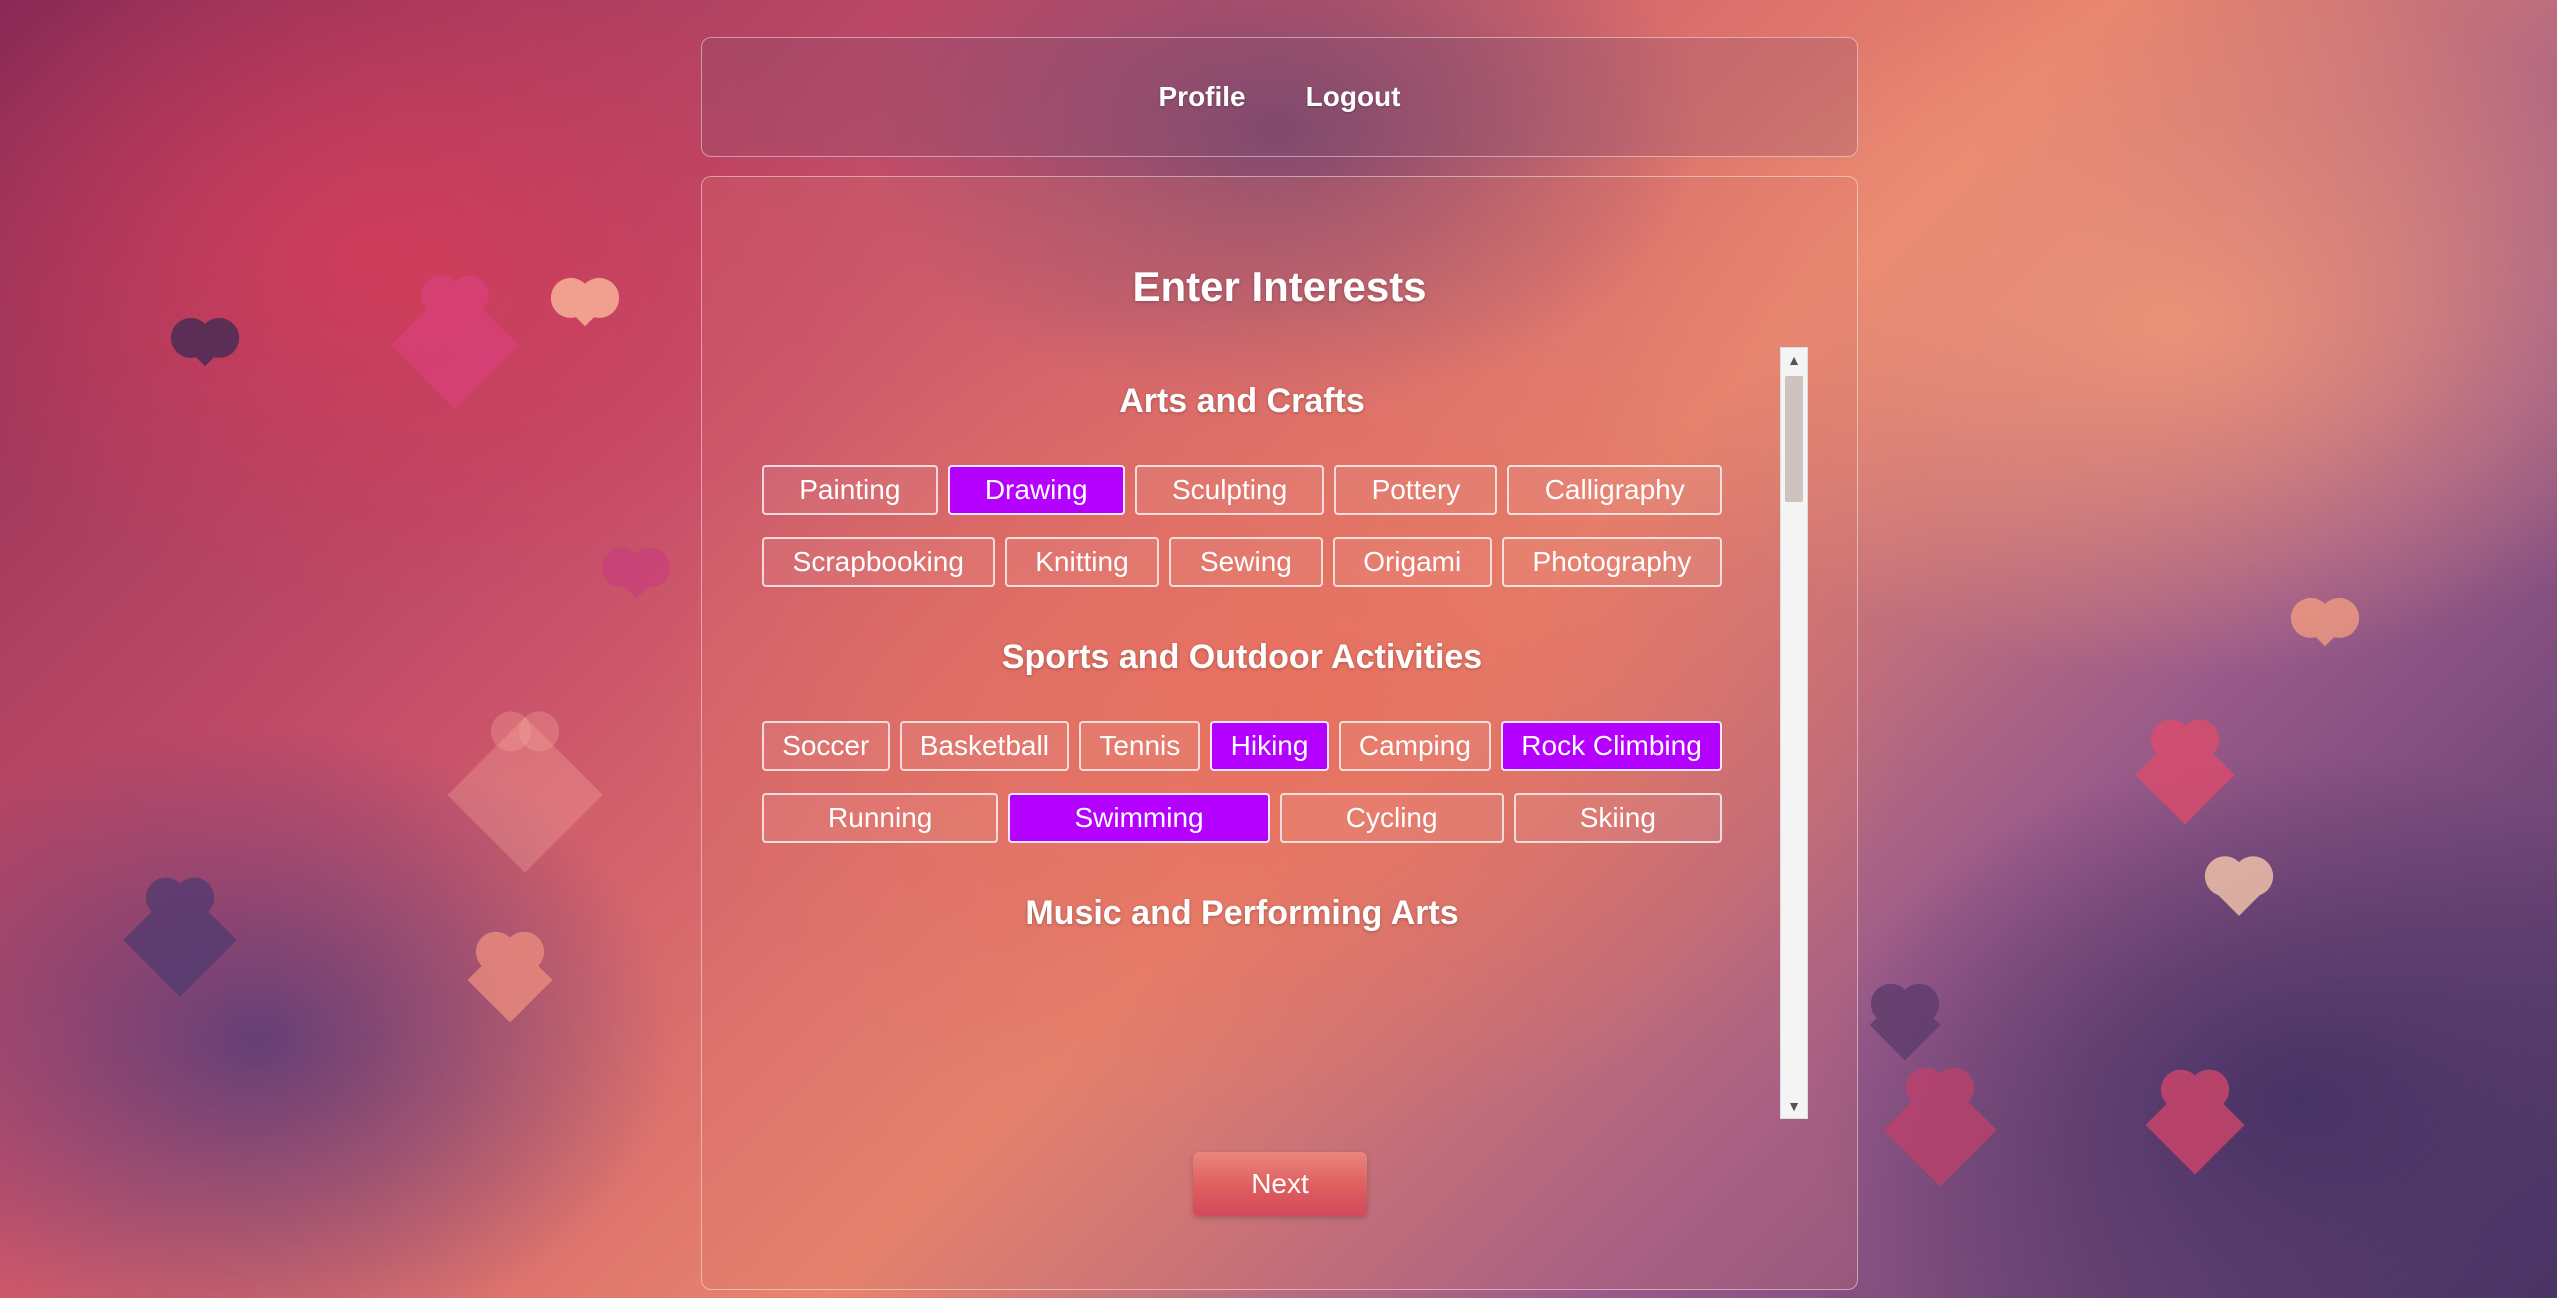  What do you see at coordinates (1036, 490) in the screenshot?
I see `interest-chip: Drawing` at bounding box center [1036, 490].